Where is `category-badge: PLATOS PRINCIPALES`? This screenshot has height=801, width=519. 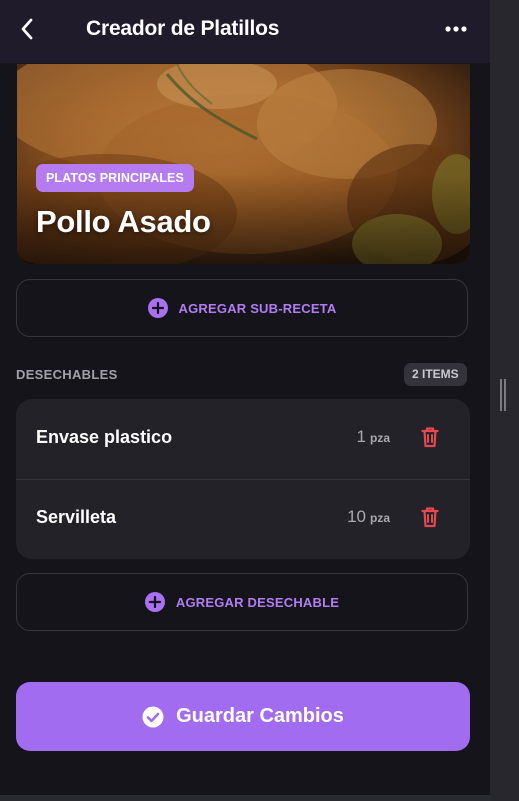 category-badge: PLATOS PRINCIPALES is located at coordinates (115, 178).